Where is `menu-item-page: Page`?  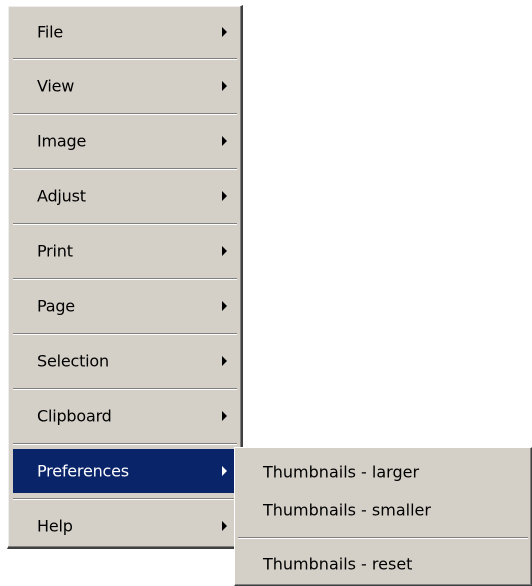
menu-item-page: Page is located at coordinates (125, 306).